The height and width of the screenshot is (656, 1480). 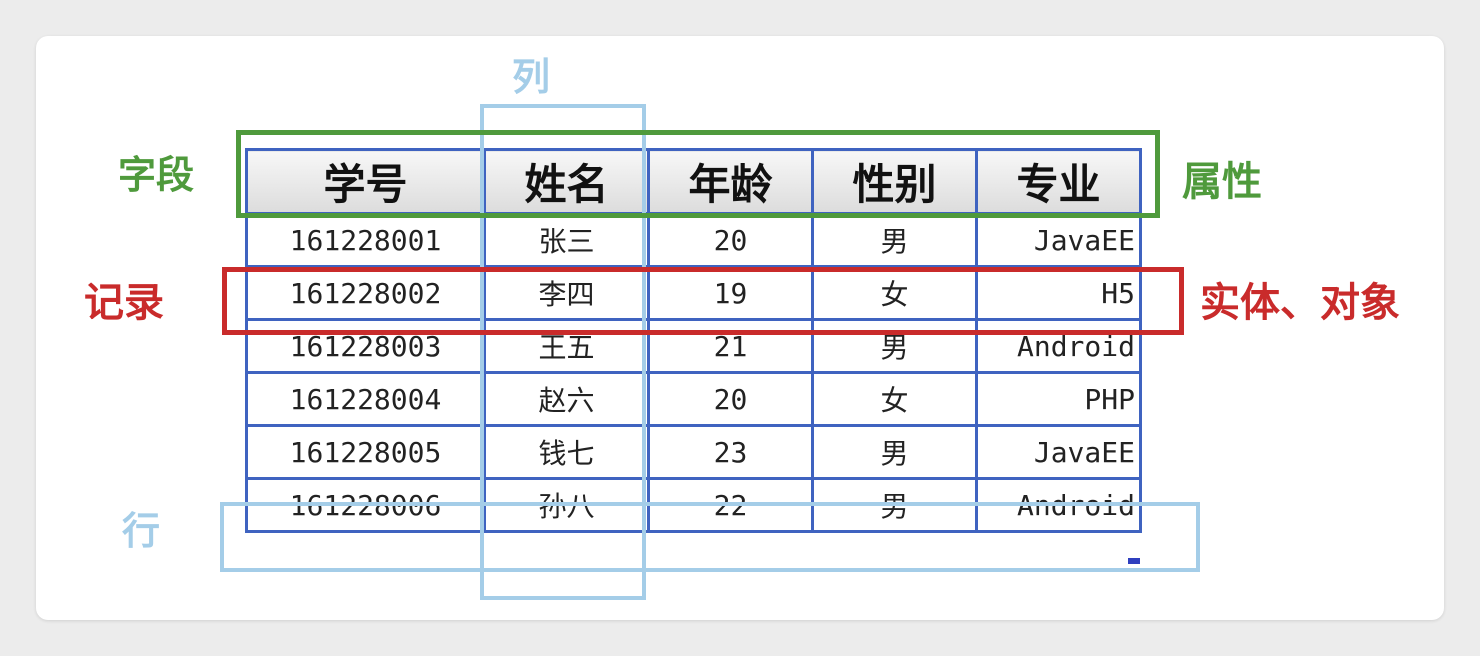 What do you see at coordinates (1222, 182) in the screenshot?
I see `attribute-label: 属性` at bounding box center [1222, 182].